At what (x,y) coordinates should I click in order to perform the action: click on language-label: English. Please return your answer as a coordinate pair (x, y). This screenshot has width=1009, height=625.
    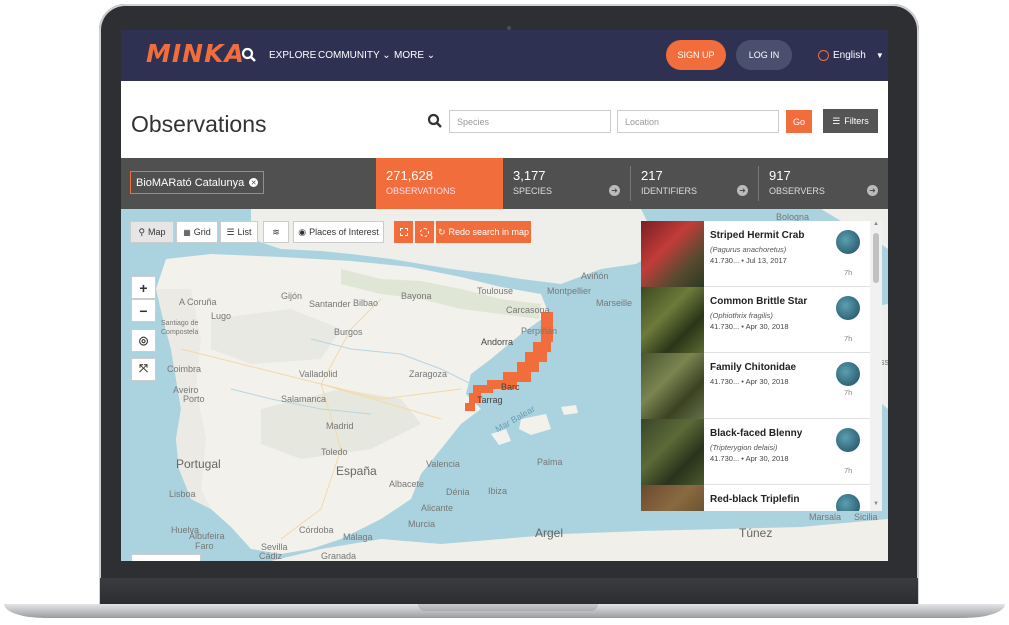
    Looking at the image, I should click on (849, 55).